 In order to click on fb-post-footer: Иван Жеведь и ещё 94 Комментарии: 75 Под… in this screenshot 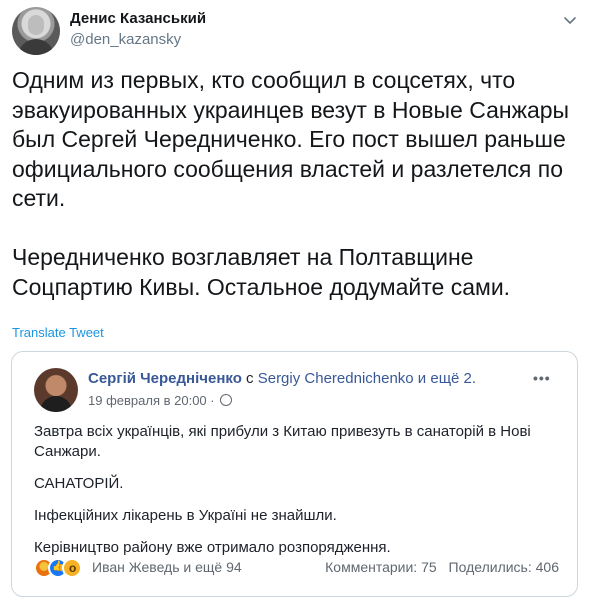, I will do `click(296, 568)`.